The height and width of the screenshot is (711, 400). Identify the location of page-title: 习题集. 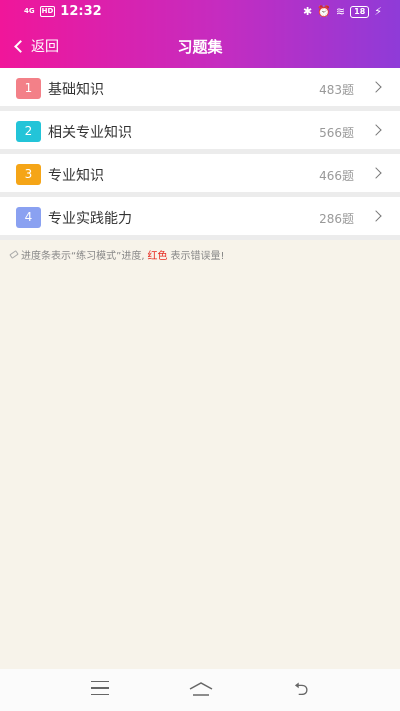
(200, 47).